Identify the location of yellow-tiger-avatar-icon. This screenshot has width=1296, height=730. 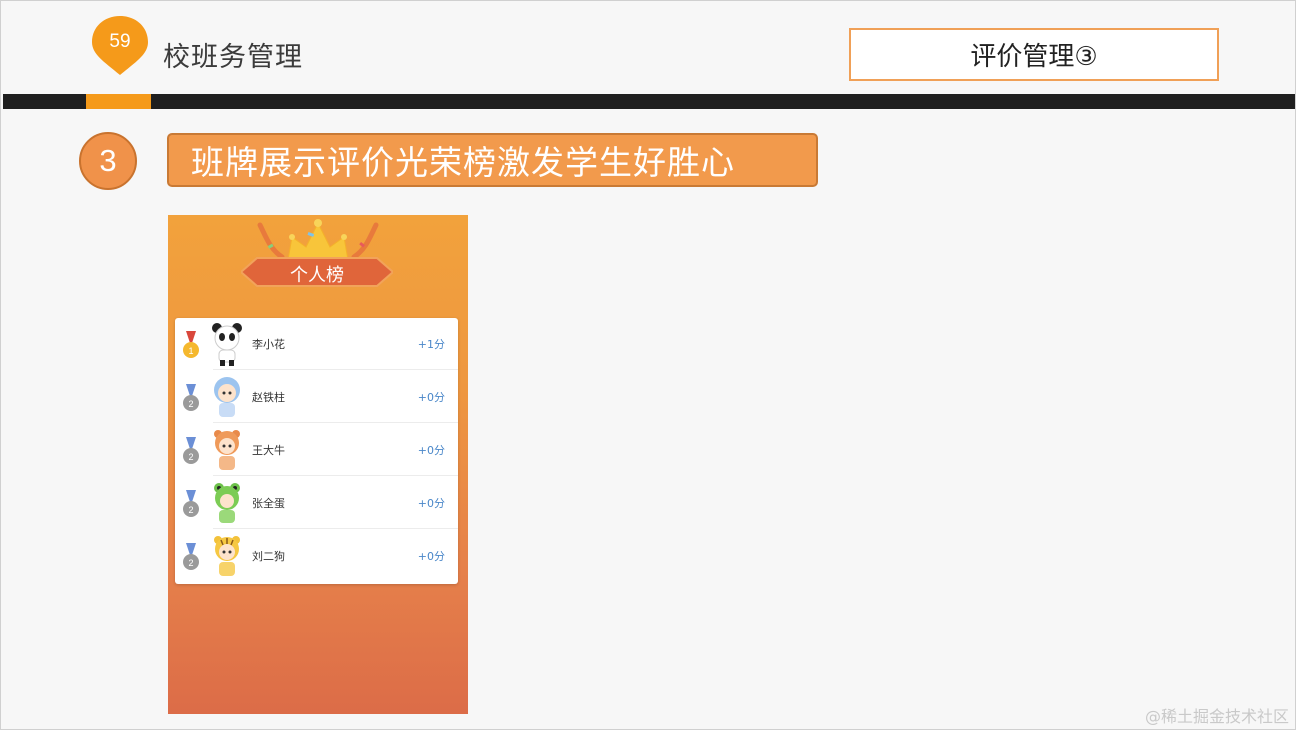
(227, 556).